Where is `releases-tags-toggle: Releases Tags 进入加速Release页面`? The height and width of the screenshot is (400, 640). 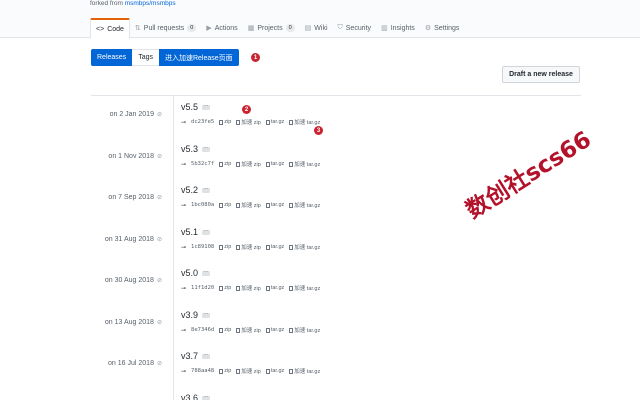 releases-tags-toggle: Releases Tags 进入加速Release页面 is located at coordinates (165, 57).